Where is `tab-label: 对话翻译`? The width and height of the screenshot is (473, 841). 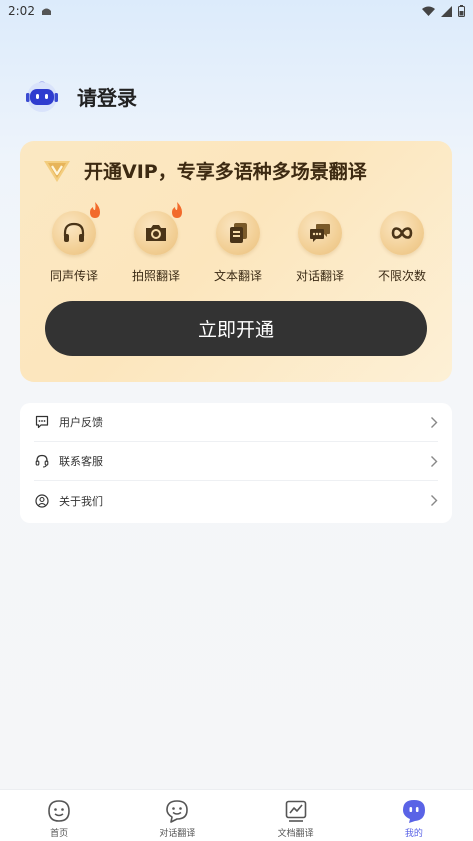
tab-label: 对话翻译 is located at coordinates (177, 834).